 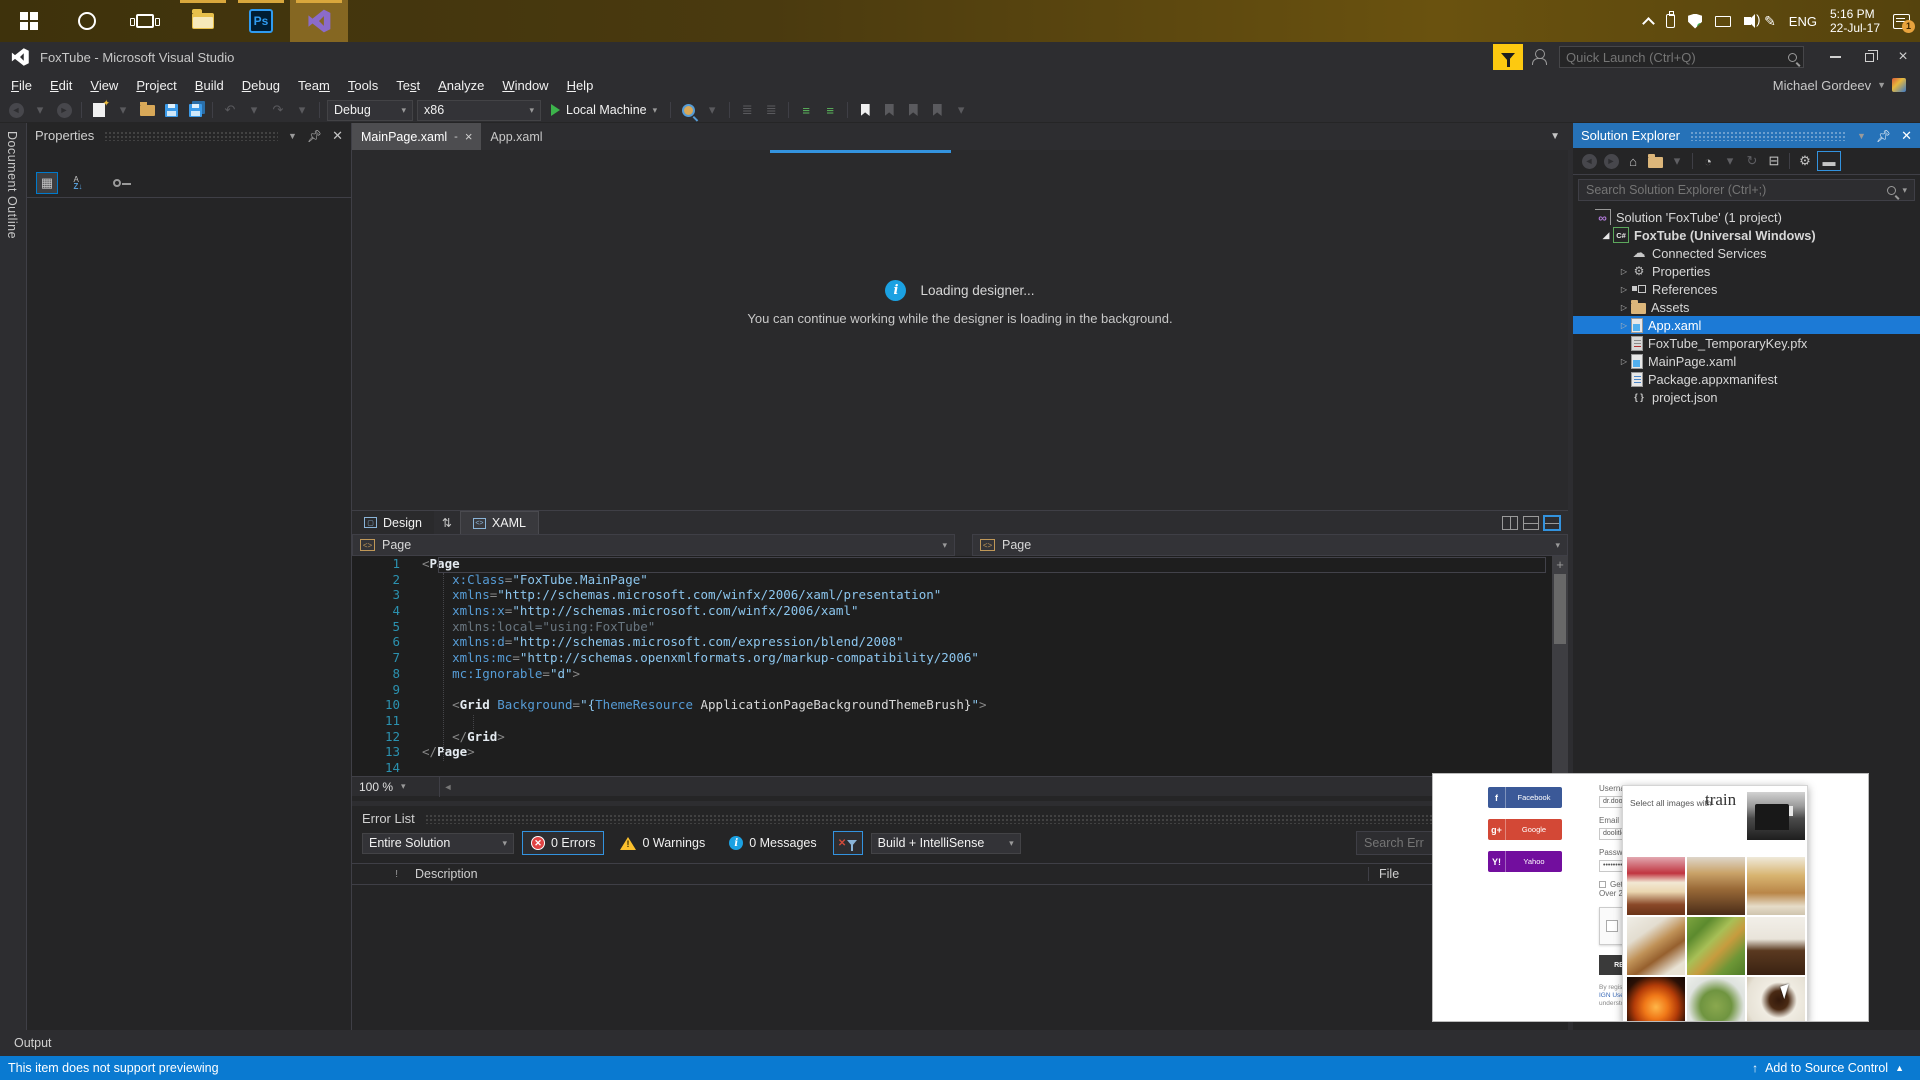 What do you see at coordinates (189, 135) in the screenshot?
I see `properties-header: Properties ▼ 📌︎ ✕` at bounding box center [189, 135].